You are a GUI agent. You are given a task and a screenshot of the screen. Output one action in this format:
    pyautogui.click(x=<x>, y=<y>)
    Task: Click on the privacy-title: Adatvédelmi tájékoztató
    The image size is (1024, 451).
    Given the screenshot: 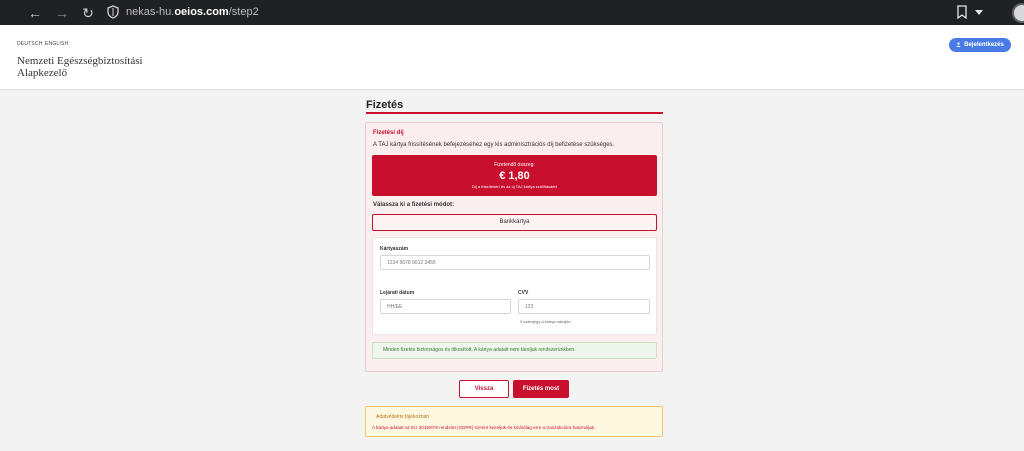 What is the action you would take?
    pyautogui.click(x=403, y=417)
    